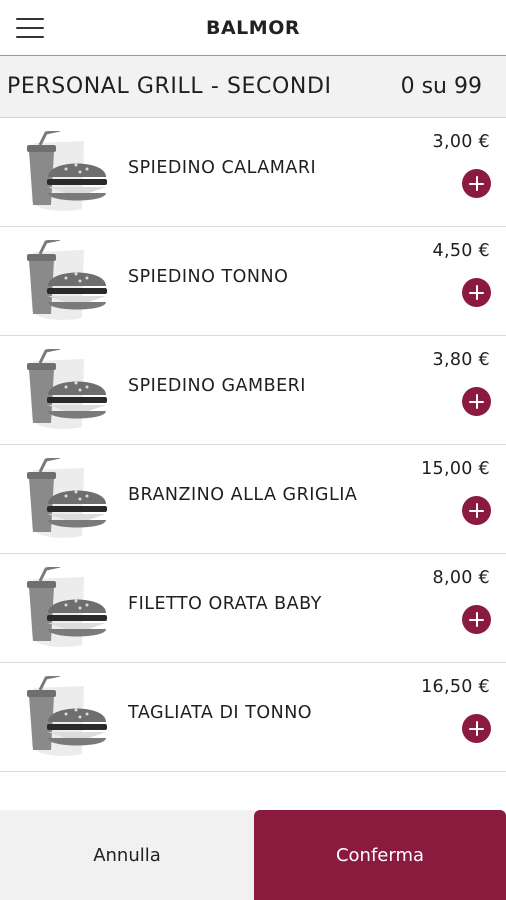  I want to click on app-title: BALMOR, so click(253, 27).